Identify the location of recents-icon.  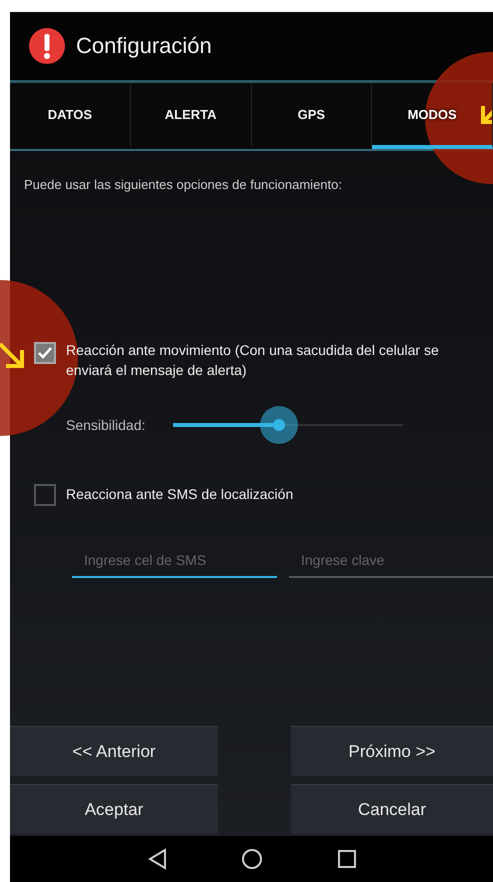
(346, 859).